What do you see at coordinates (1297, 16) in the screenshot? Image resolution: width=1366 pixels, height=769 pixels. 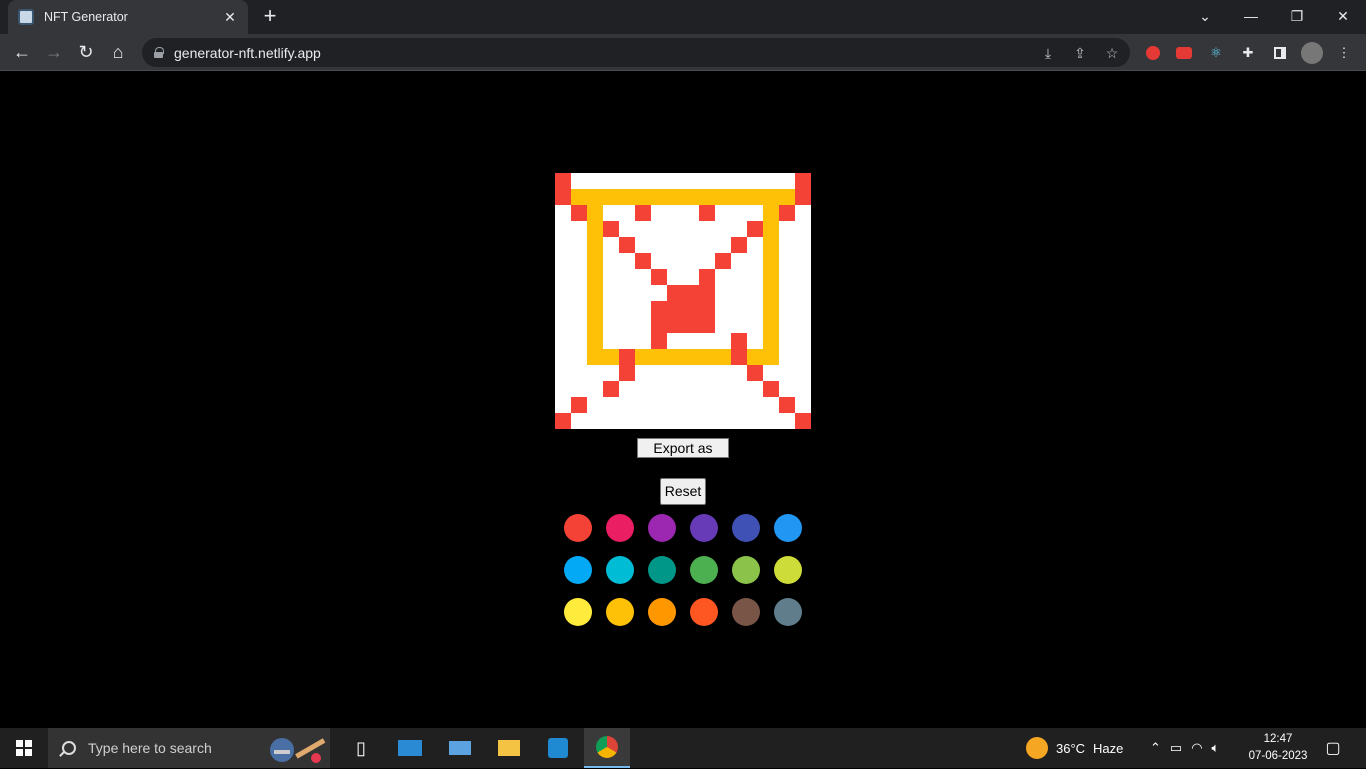 I see `restore-button: ❐` at bounding box center [1297, 16].